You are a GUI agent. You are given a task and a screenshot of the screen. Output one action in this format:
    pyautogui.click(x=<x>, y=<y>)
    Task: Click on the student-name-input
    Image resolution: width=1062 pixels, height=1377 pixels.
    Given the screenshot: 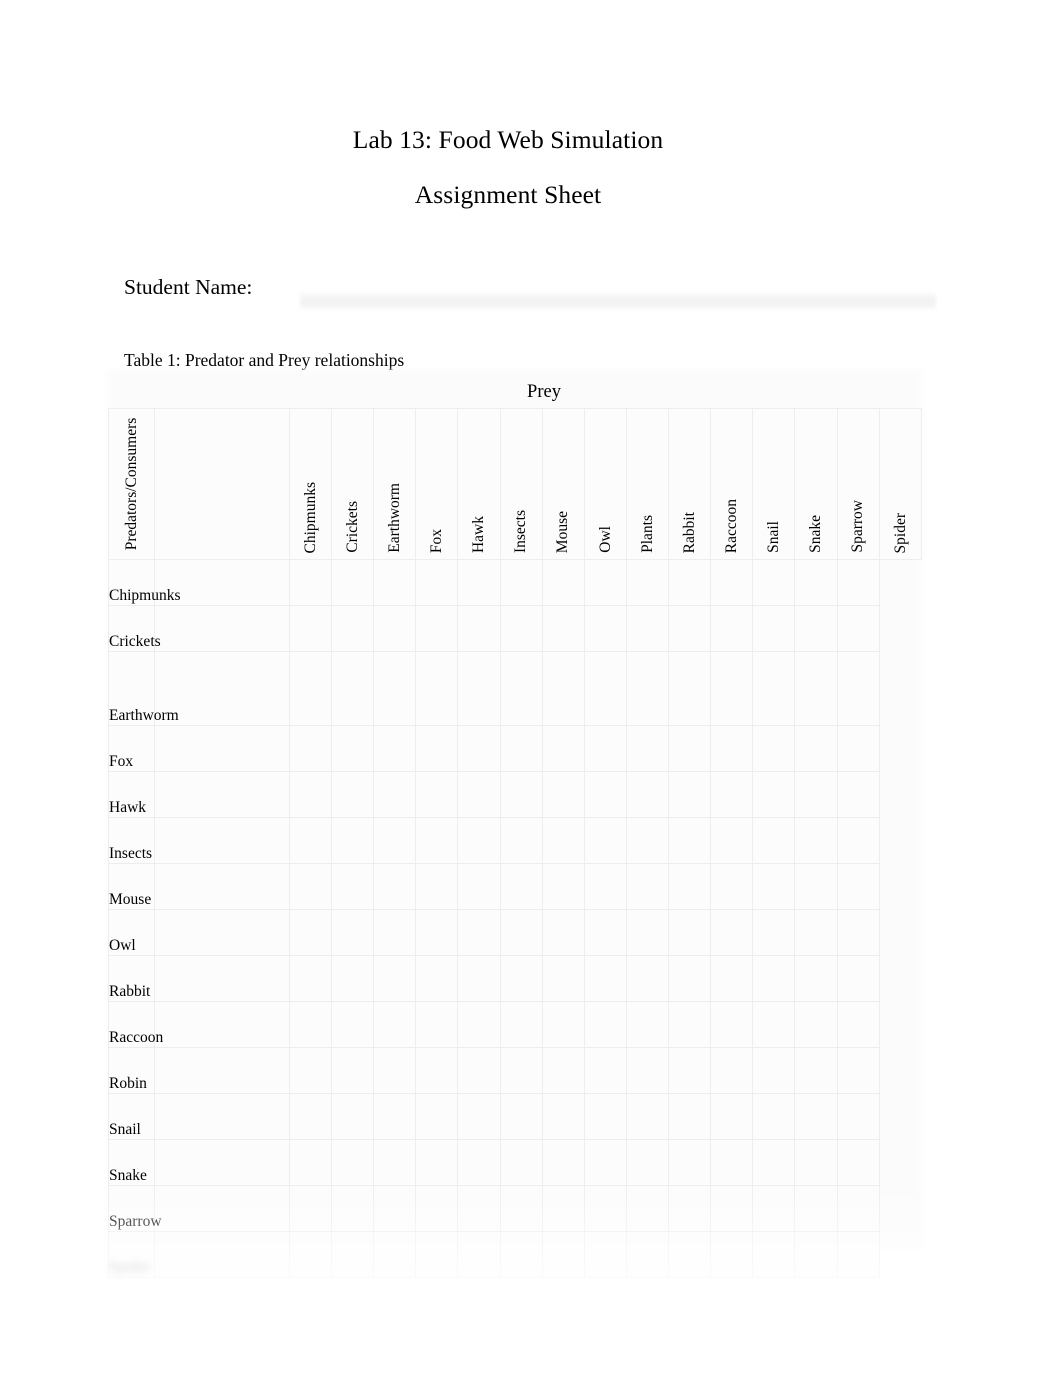 What is the action you would take?
    pyautogui.click(x=618, y=301)
    